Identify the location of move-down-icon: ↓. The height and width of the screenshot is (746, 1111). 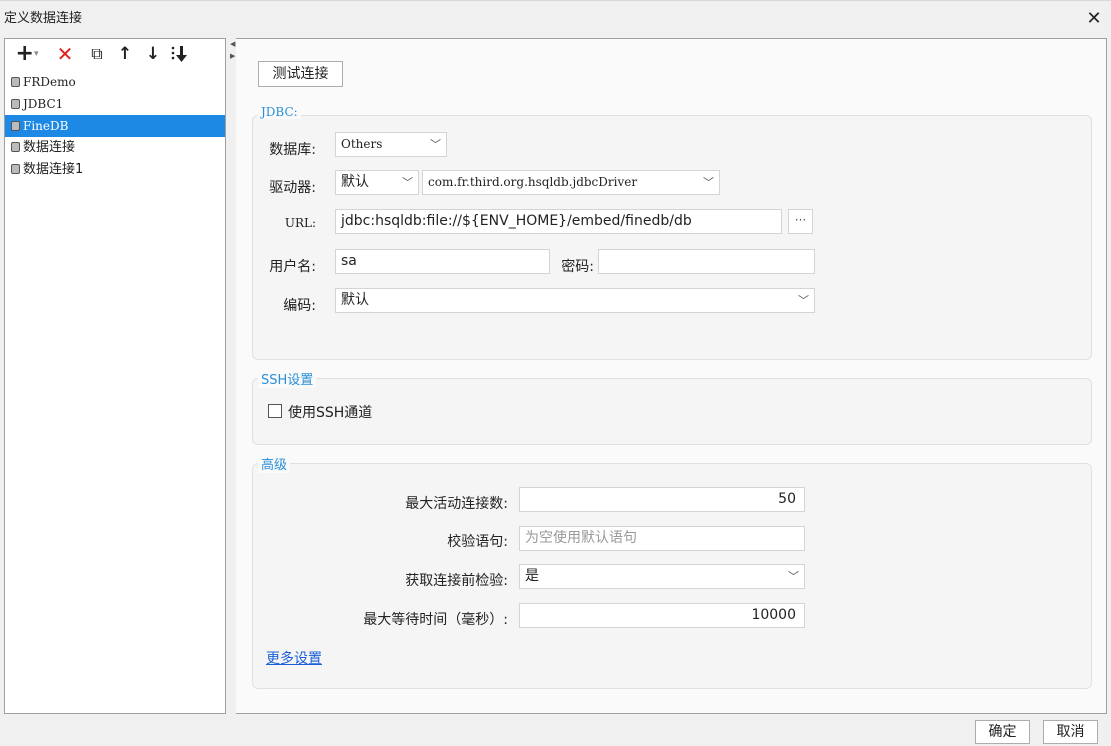
(153, 54).